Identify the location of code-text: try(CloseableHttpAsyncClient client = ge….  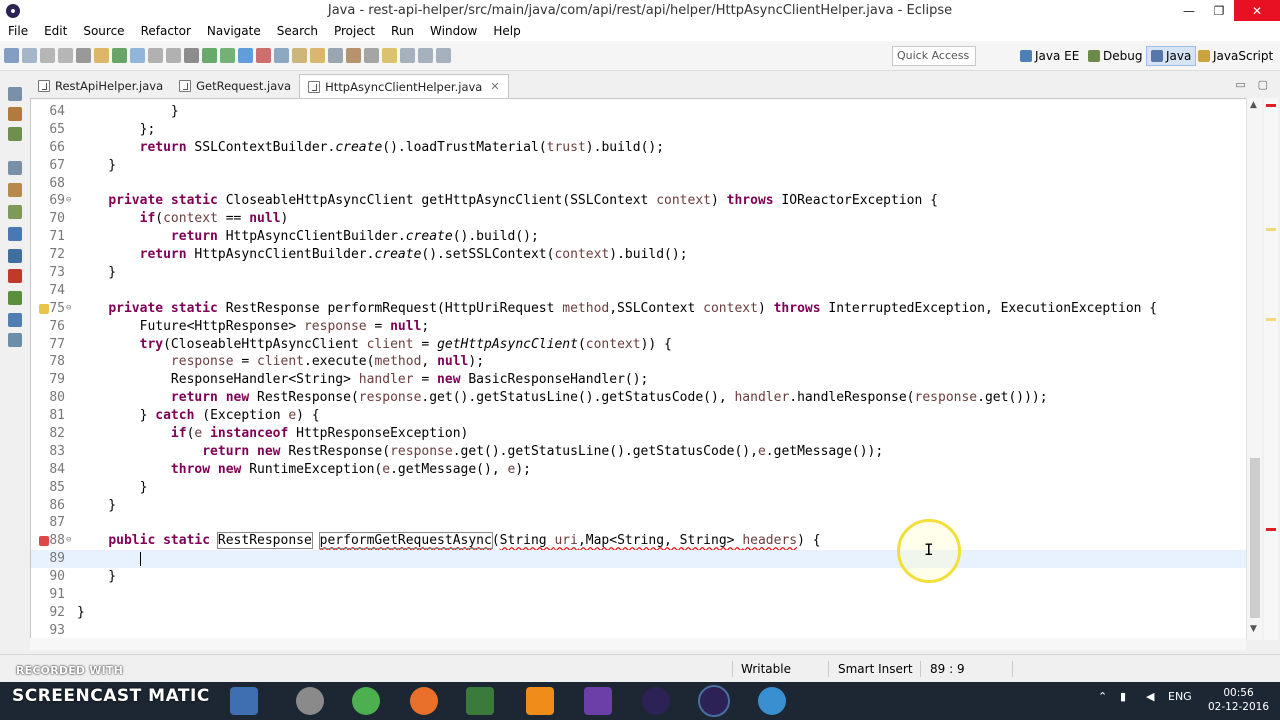
(374, 345).